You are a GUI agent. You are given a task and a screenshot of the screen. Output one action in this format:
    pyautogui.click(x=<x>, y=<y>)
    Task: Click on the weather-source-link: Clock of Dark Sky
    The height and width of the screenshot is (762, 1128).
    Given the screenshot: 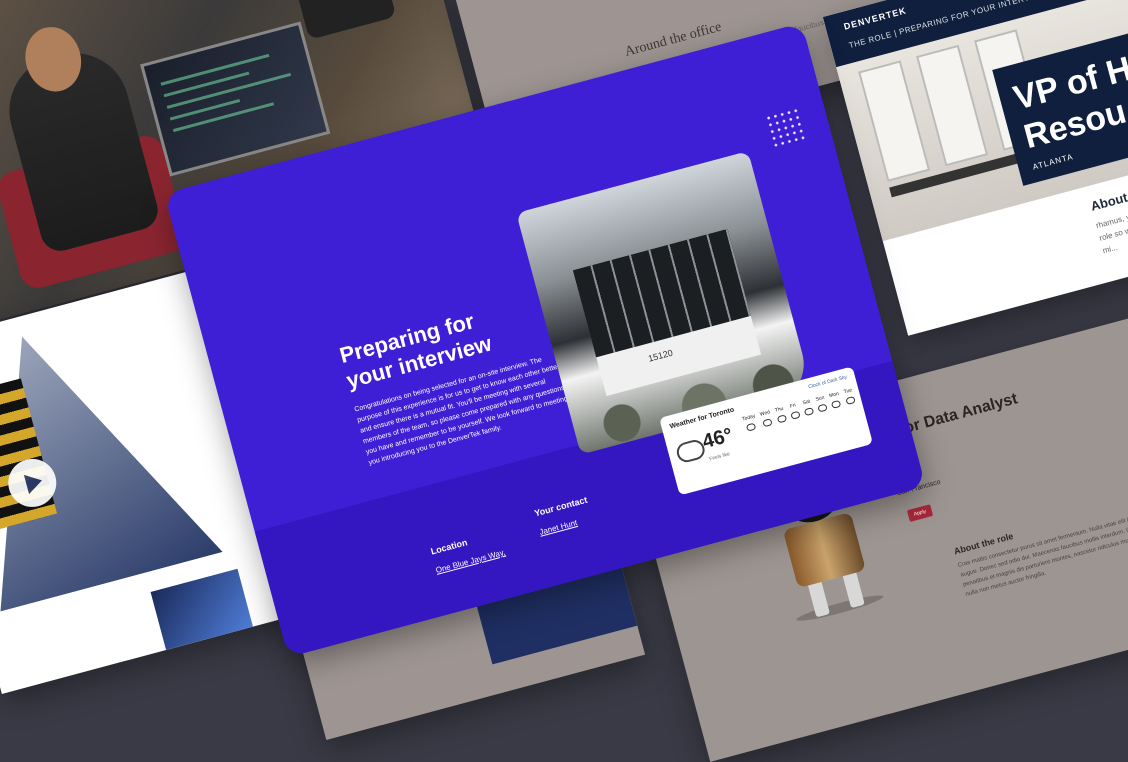 What is the action you would take?
    pyautogui.click(x=828, y=382)
    